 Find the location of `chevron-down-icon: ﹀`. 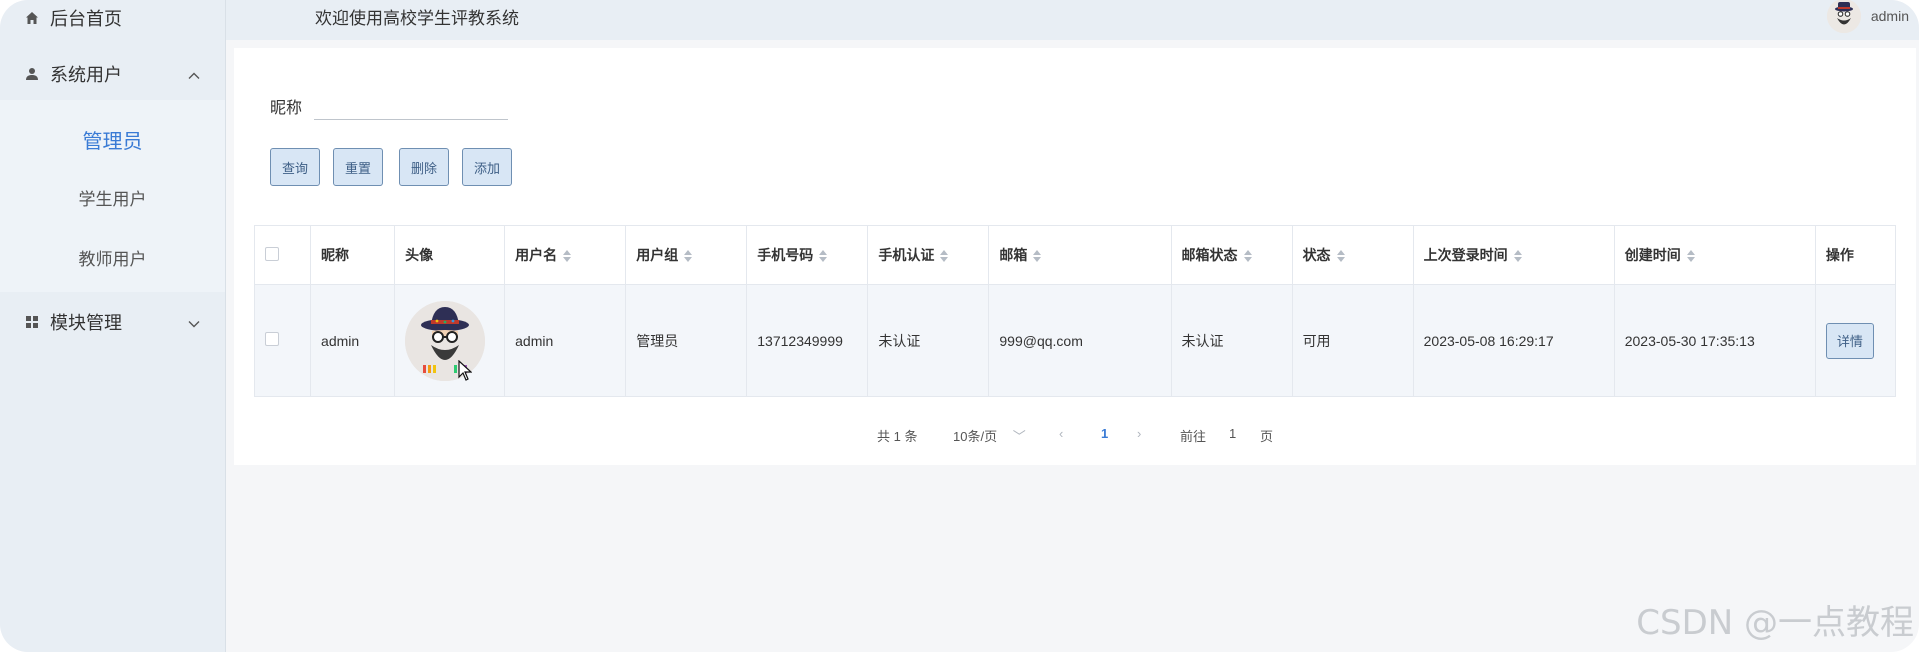

chevron-down-icon: ﹀ is located at coordinates (1019, 436).